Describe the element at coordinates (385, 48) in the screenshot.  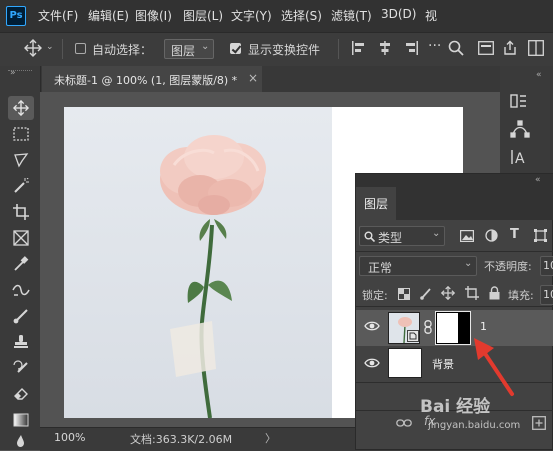
I see `align-hcenter-icon` at that location.